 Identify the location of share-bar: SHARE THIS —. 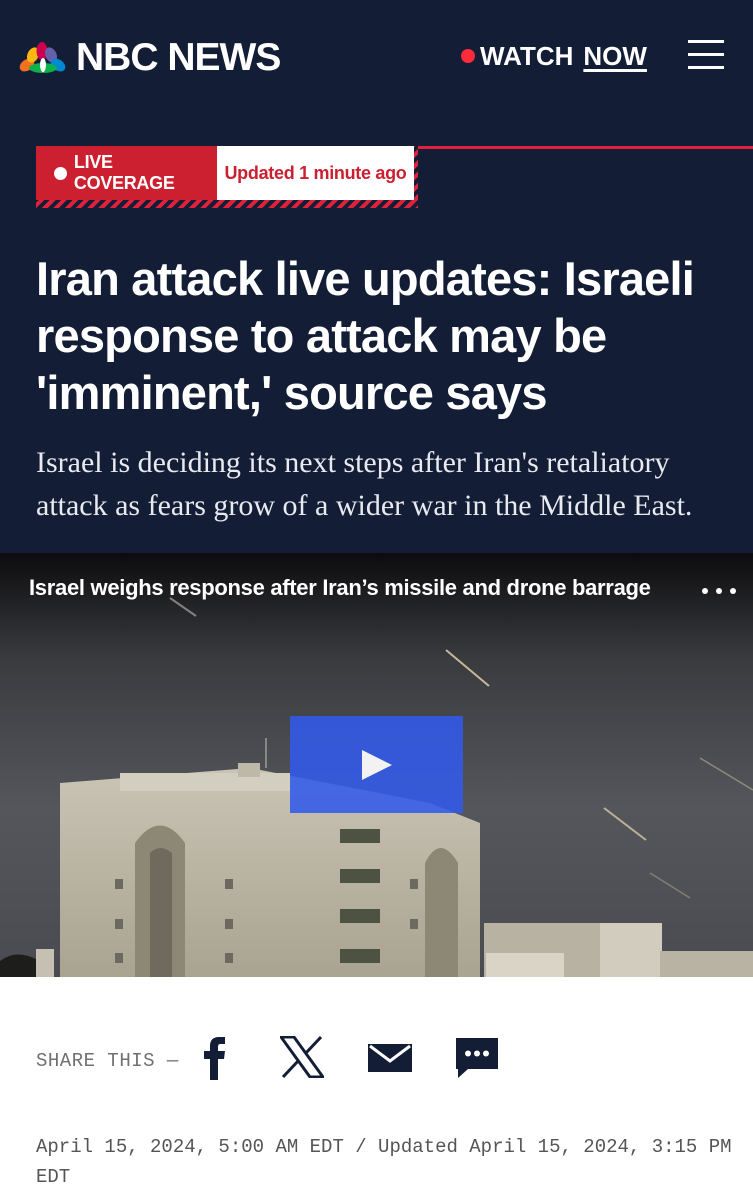
(386, 1060).